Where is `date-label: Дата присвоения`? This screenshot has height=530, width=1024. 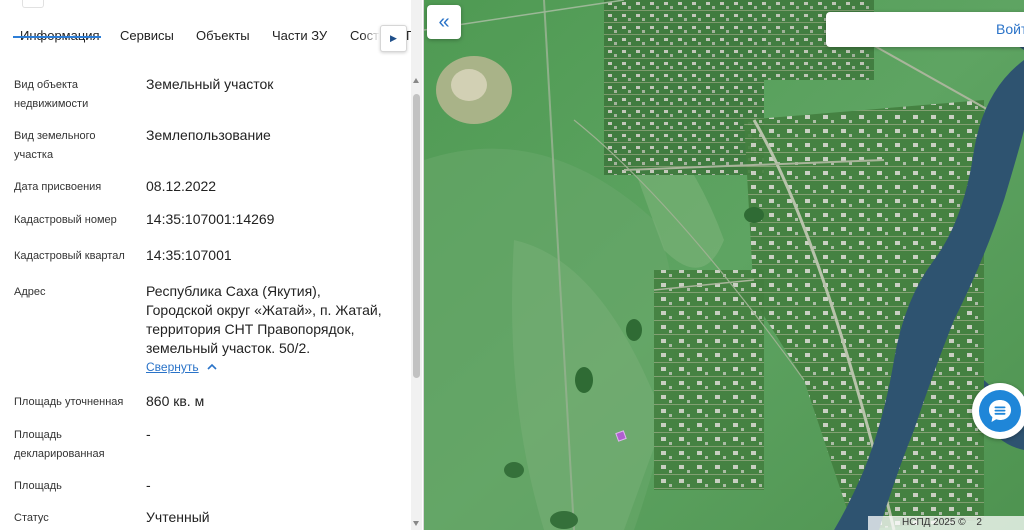
date-label: Дата присвоения is located at coordinates (58, 187).